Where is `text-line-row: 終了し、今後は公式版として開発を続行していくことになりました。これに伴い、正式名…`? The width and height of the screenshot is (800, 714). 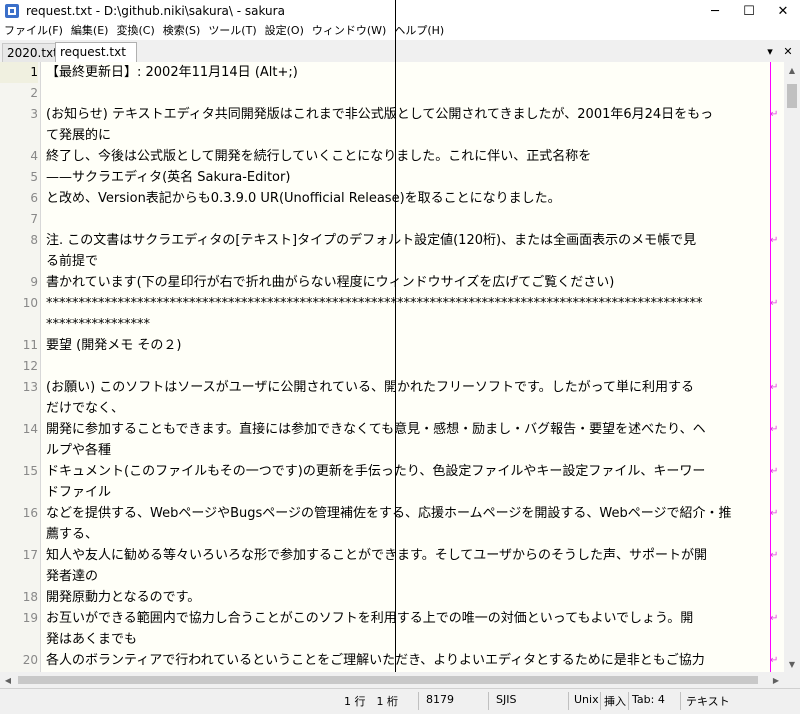 text-line-row: 終了し、今後は公式版として開発を続行していくことになりました。これに伴い、正式名… is located at coordinates (407, 156).